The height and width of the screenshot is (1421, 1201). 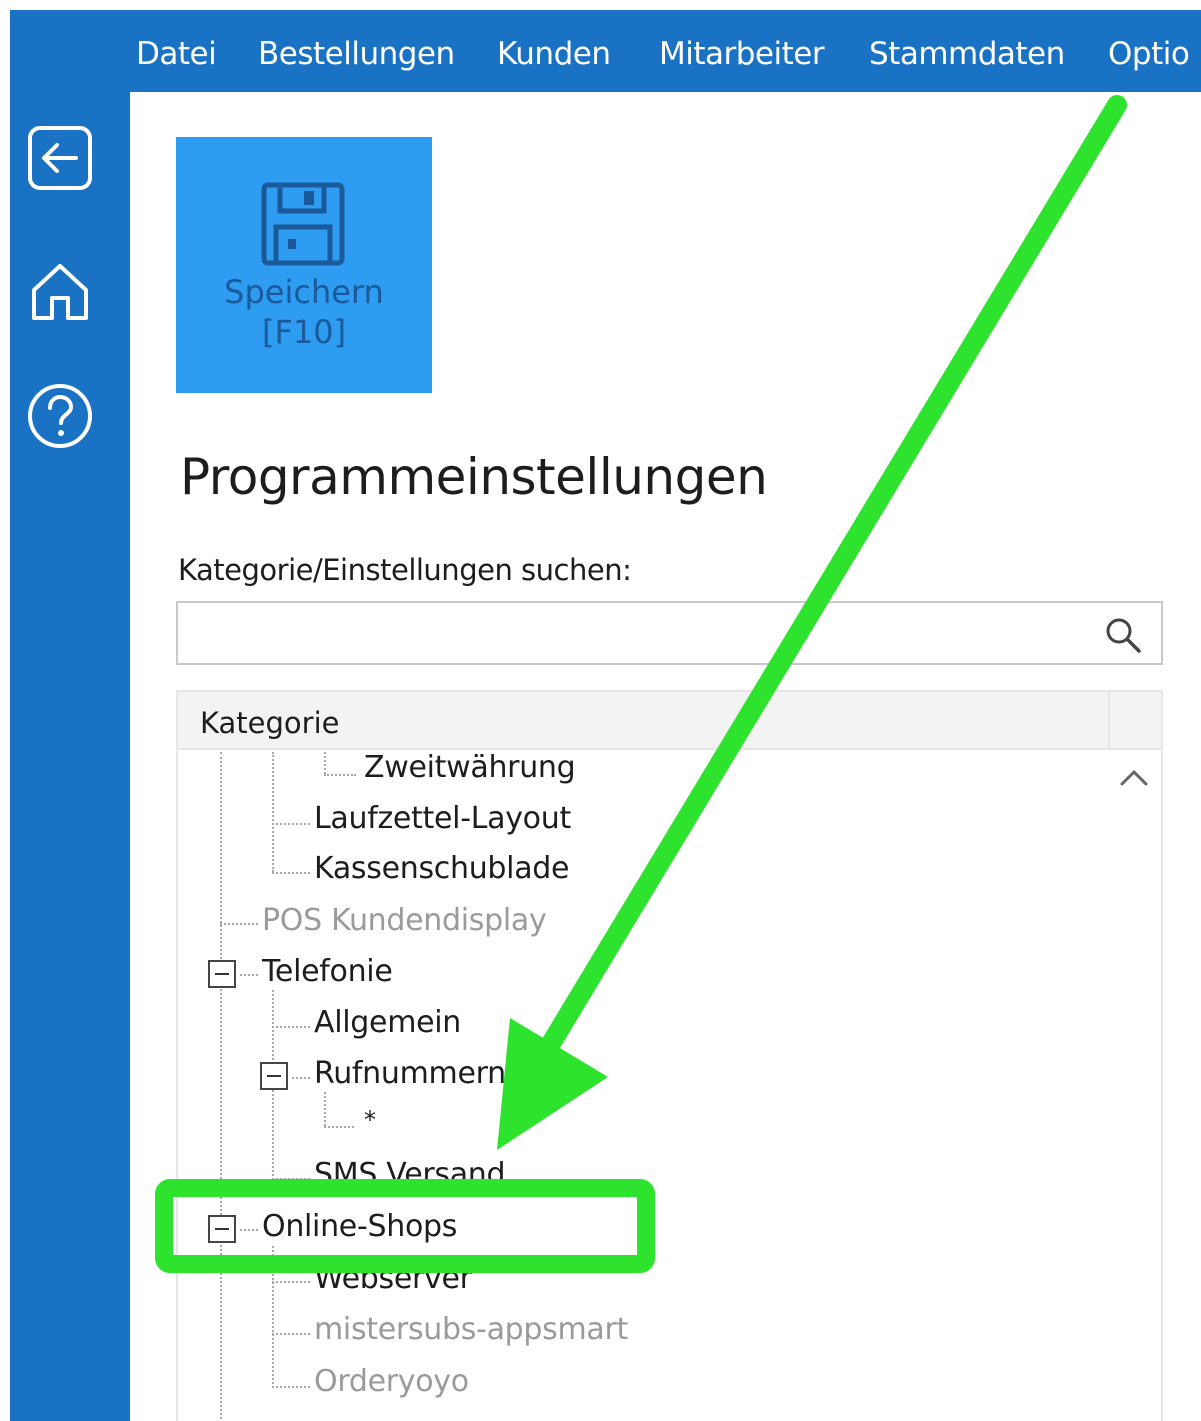 I want to click on tree-item-orderyoyo: Orderyoyo, so click(x=391, y=1381).